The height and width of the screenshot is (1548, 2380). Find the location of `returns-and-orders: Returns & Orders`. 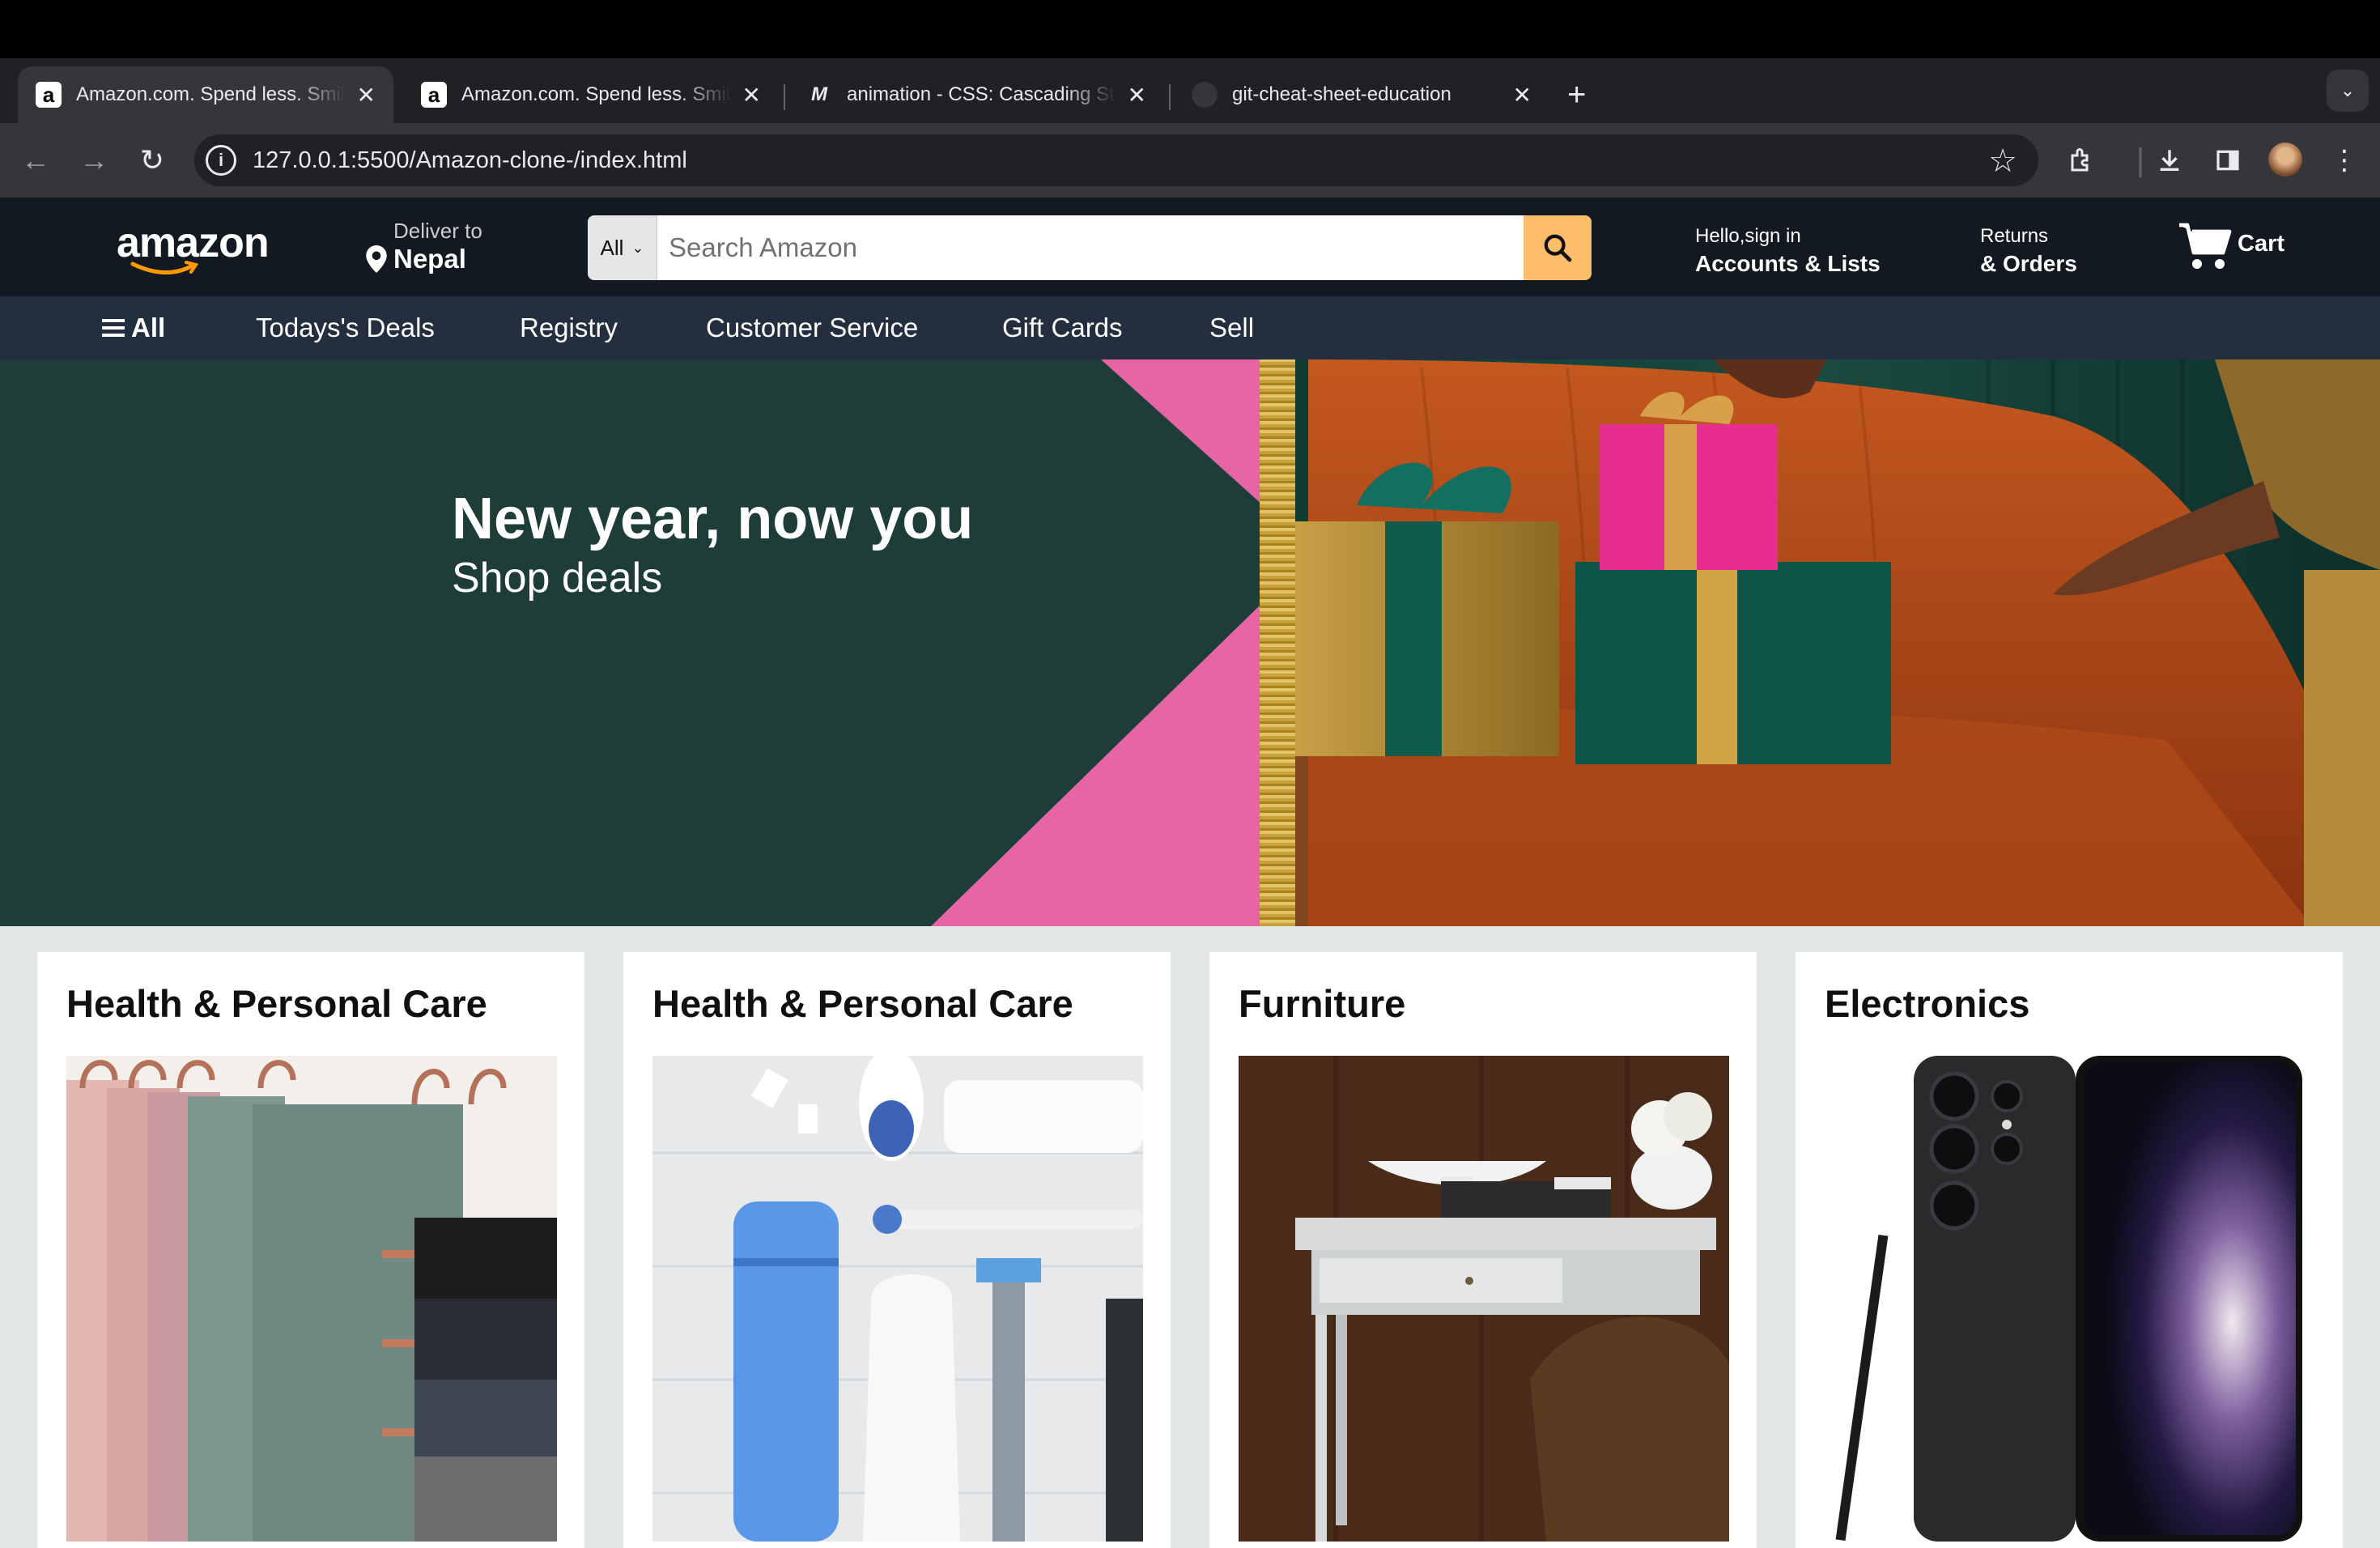

returns-and-orders: Returns & Orders is located at coordinates (2029, 251).